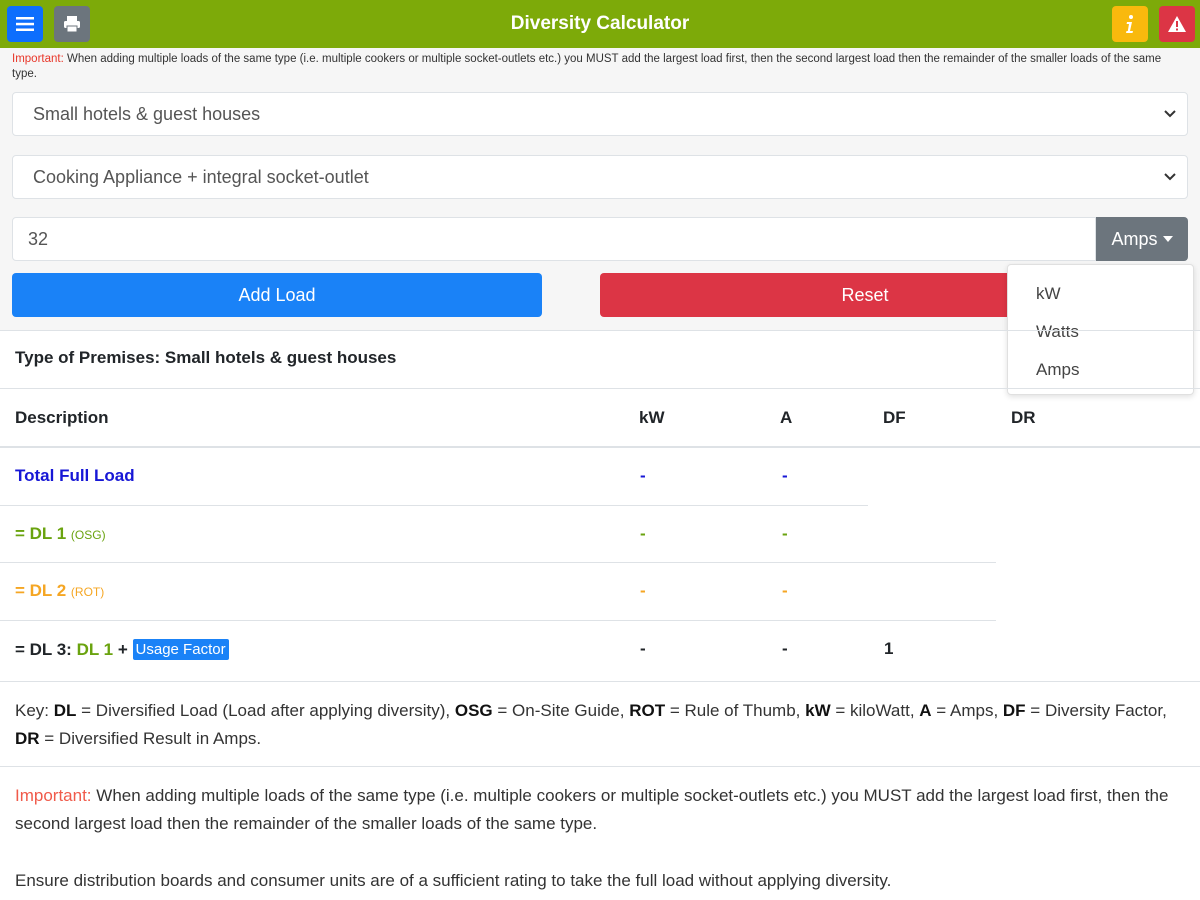 The image size is (1200, 900). I want to click on col-header-a: A, so click(786, 417).